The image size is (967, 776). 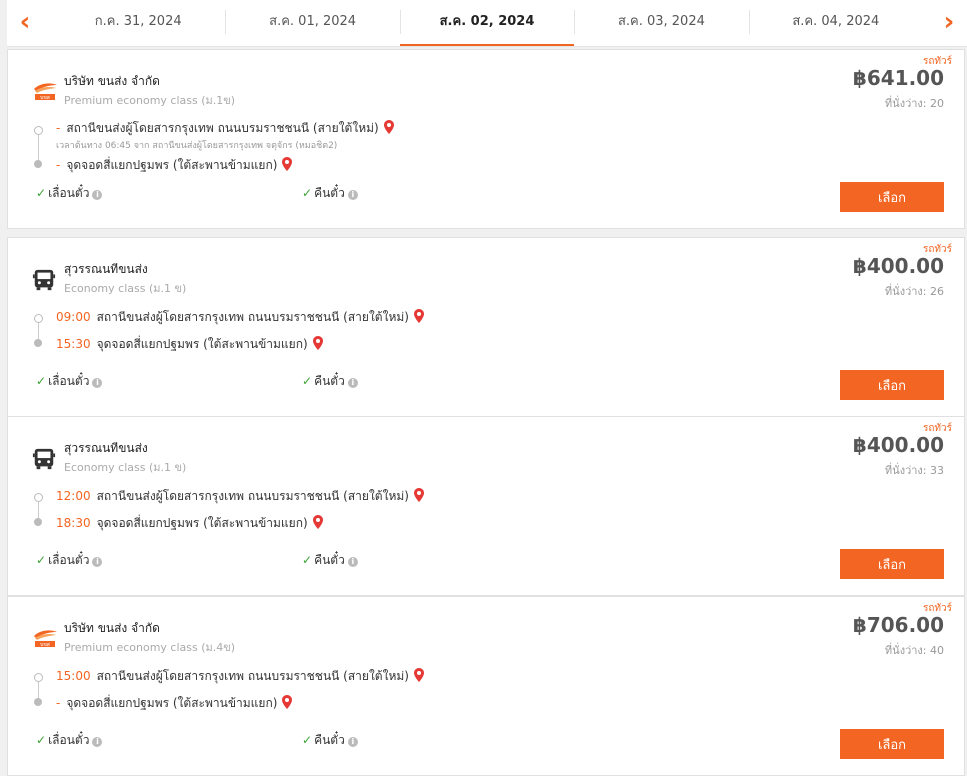 I want to click on departure-time: 15:00, so click(x=73, y=676).